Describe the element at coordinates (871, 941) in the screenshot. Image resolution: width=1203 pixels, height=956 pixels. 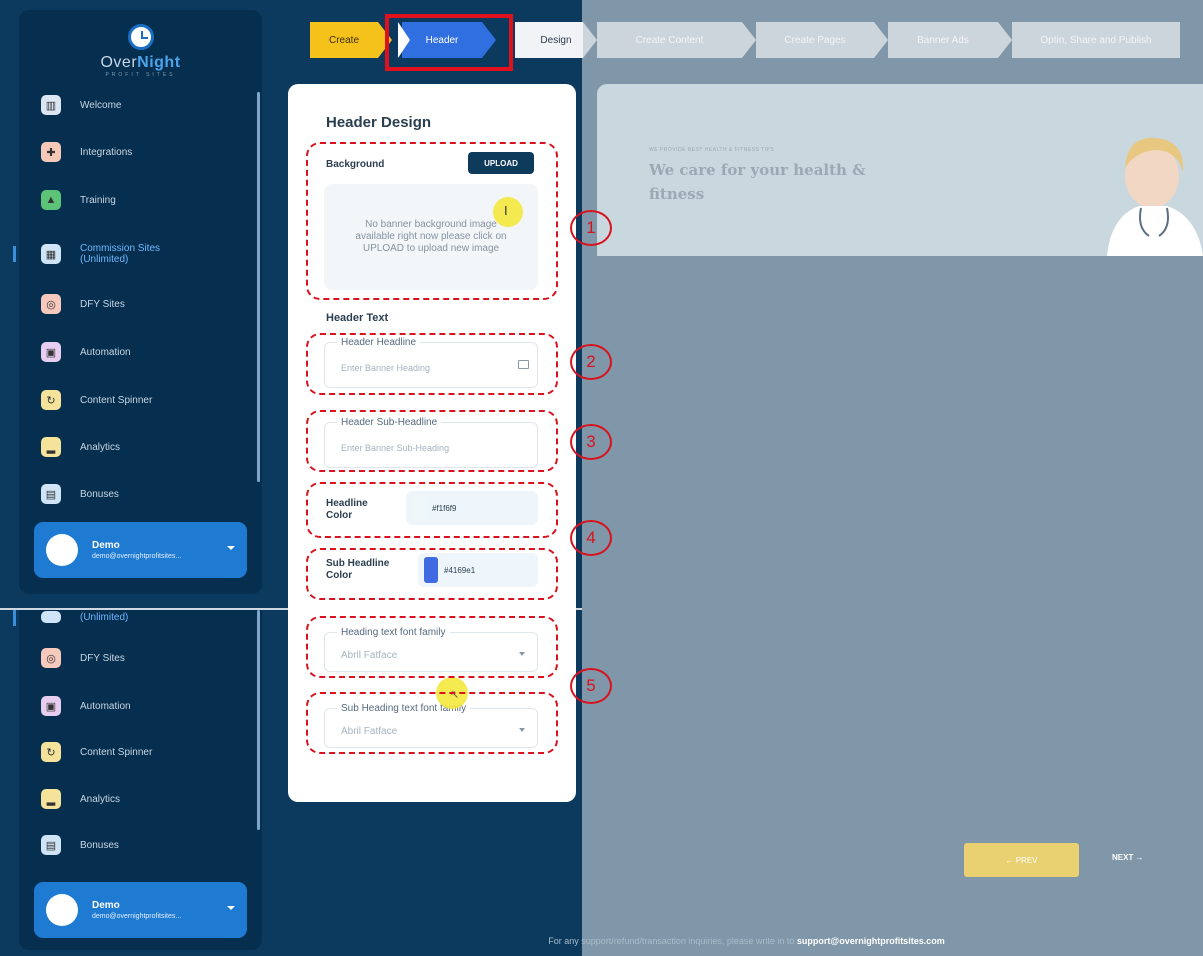
I see `support-email-link: support@overnightprofitsites.com` at that location.